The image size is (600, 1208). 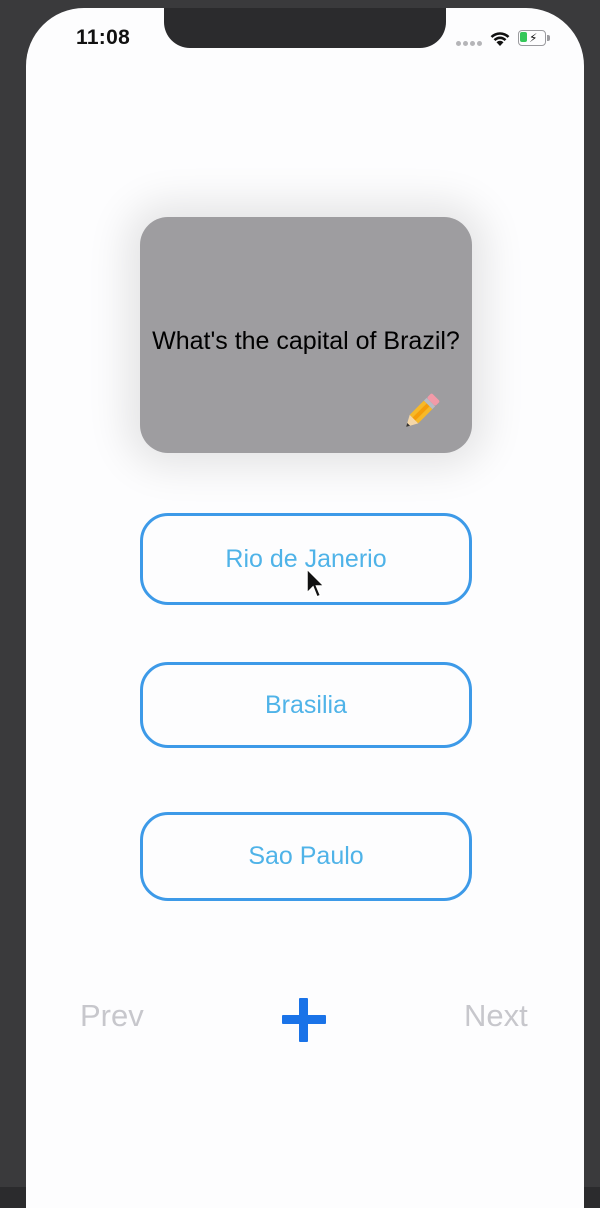 What do you see at coordinates (500, 39) in the screenshot?
I see `wifi-icon` at bounding box center [500, 39].